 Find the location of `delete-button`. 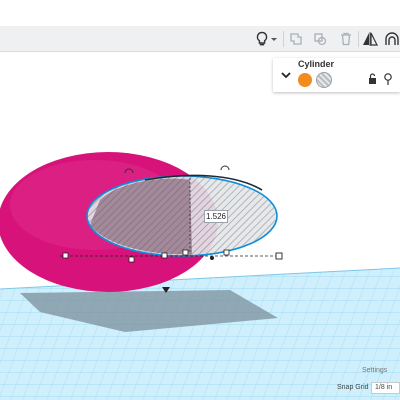

delete-button is located at coordinates (346, 39).